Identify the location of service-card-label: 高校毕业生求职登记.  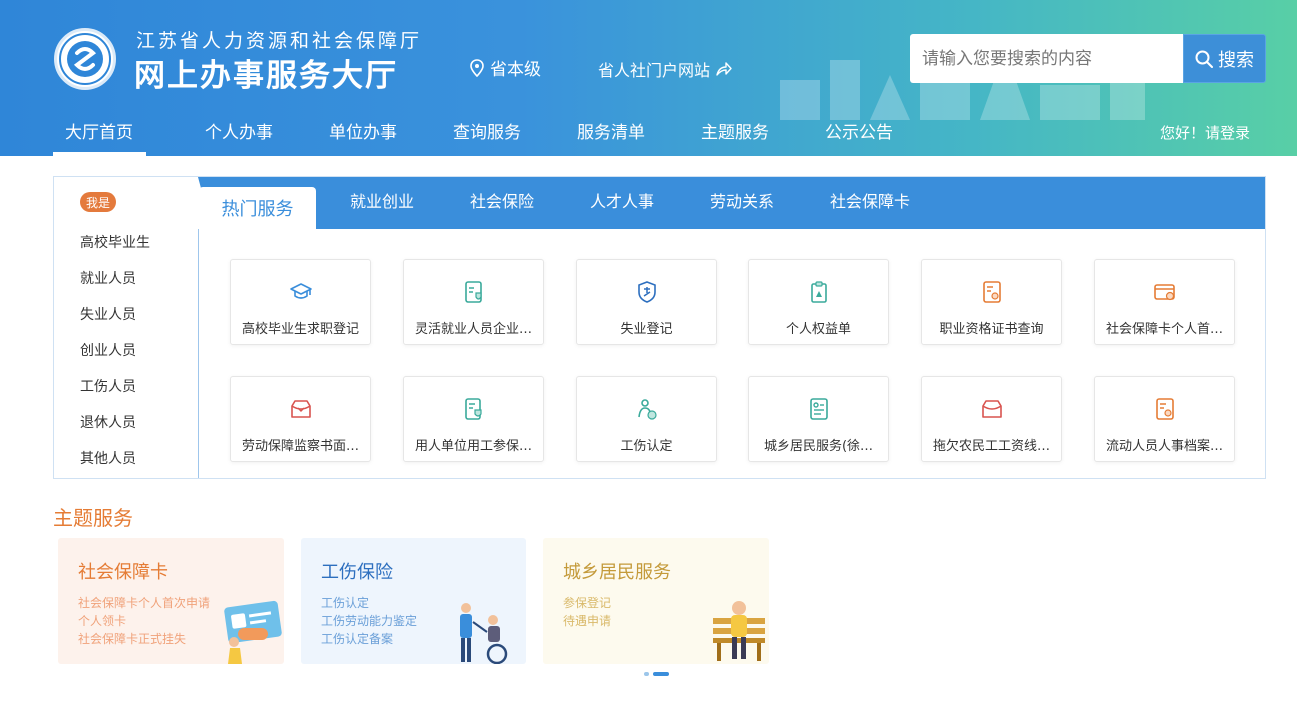
(300, 329).